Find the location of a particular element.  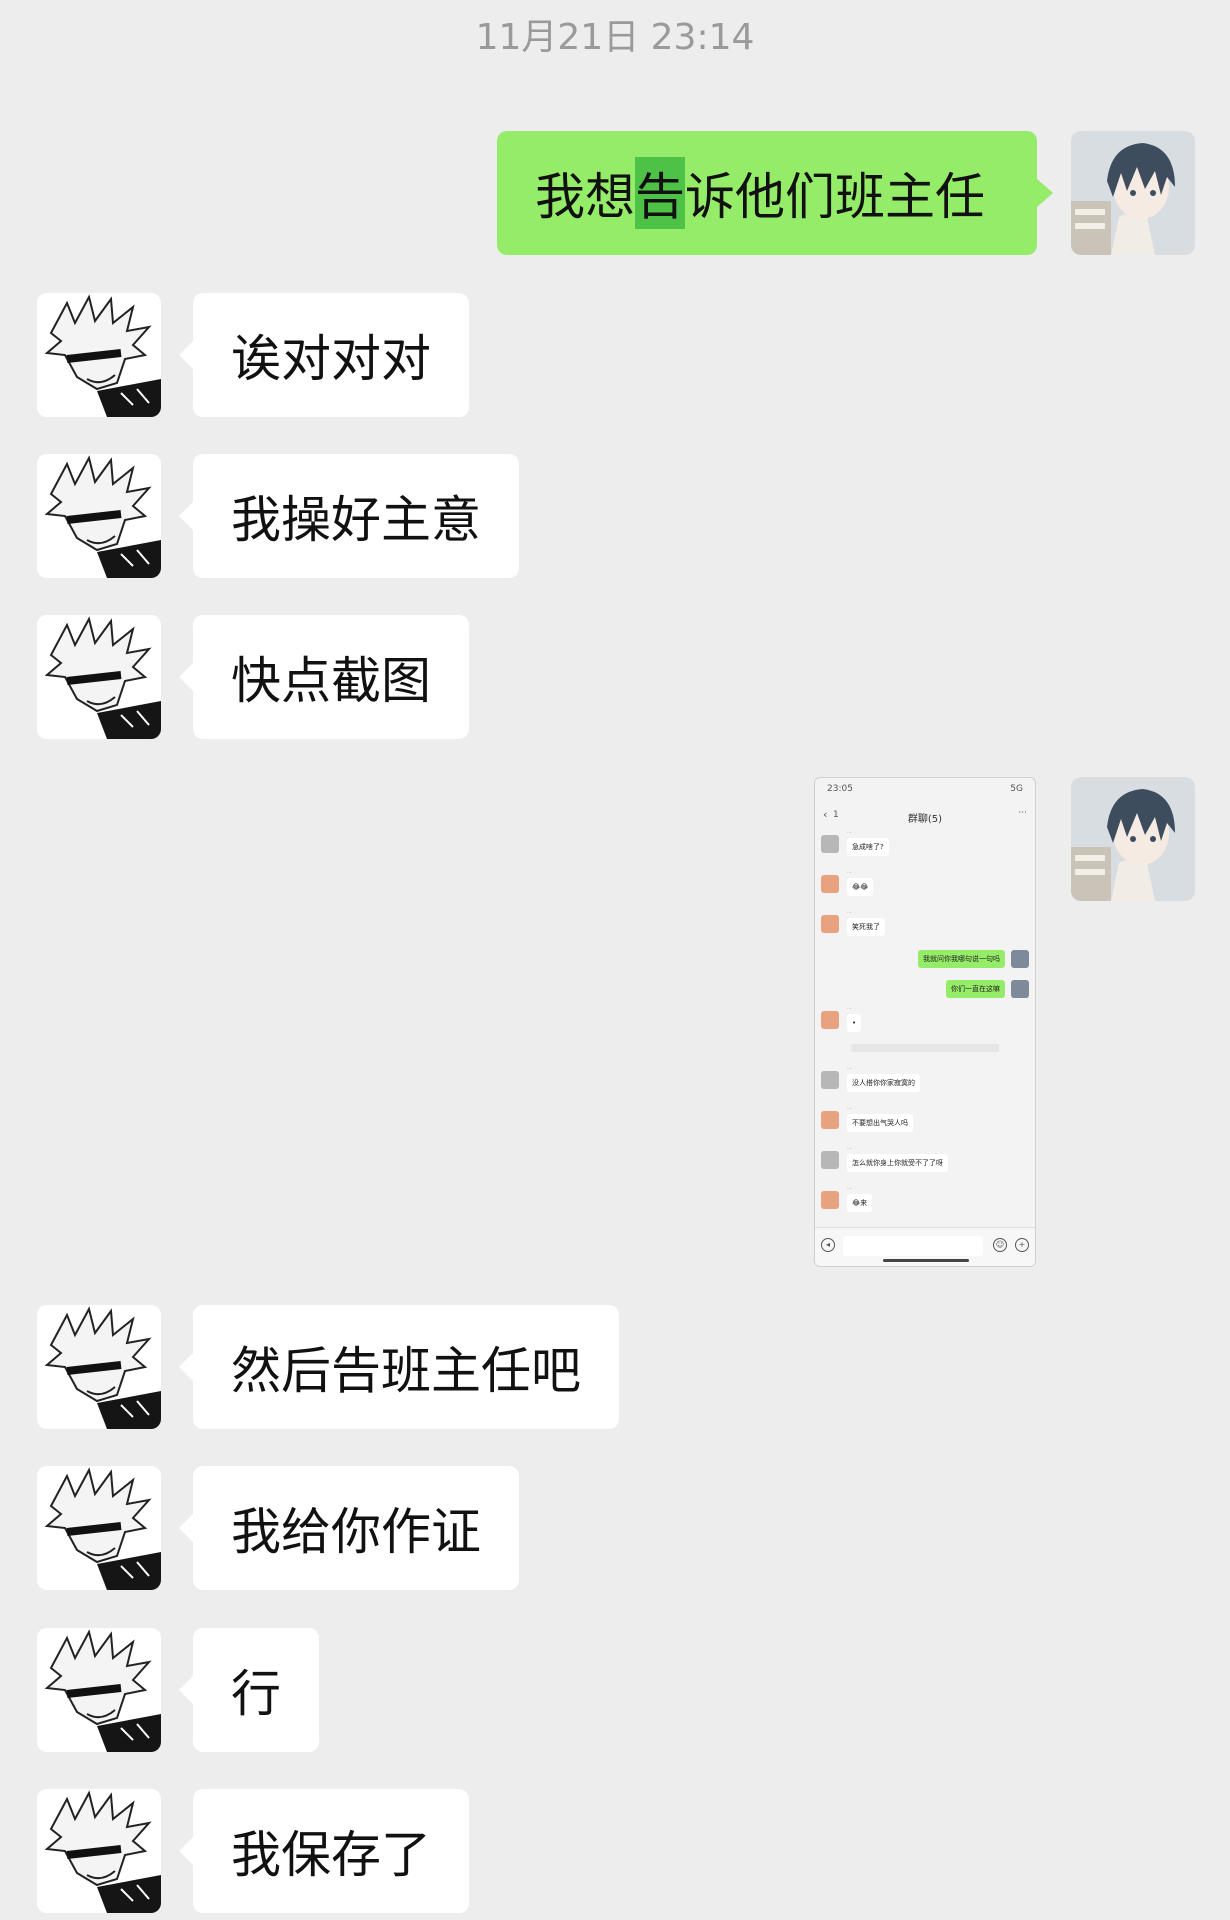

group-title: 群聊(5) is located at coordinates (925, 819).